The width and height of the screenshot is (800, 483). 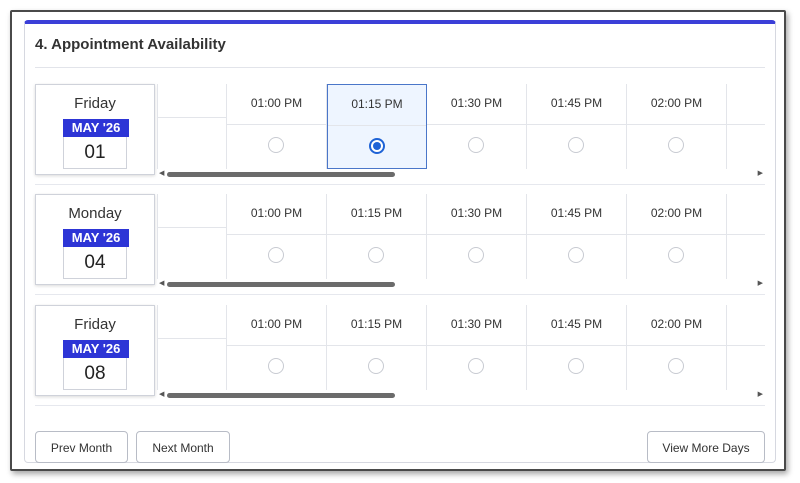 I want to click on day-number: 04, so click(x=95, y=263).